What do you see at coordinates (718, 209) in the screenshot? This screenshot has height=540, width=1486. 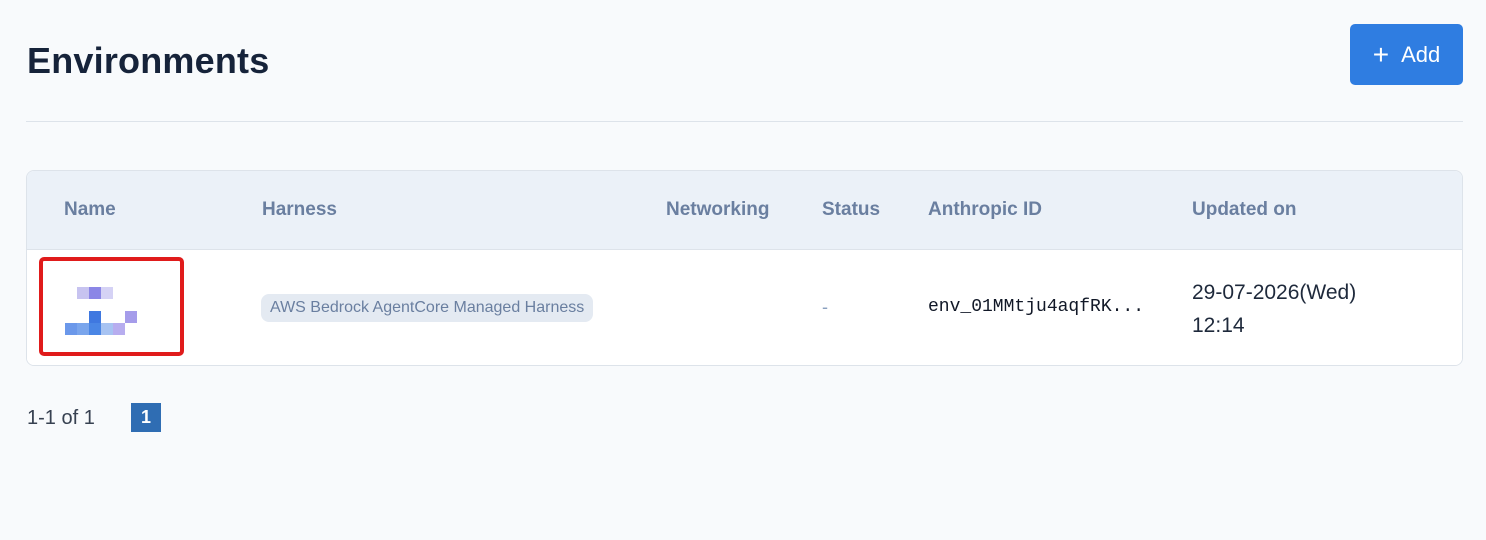 I see `column-header-networking: Networking` at bounding box center [718, 209].